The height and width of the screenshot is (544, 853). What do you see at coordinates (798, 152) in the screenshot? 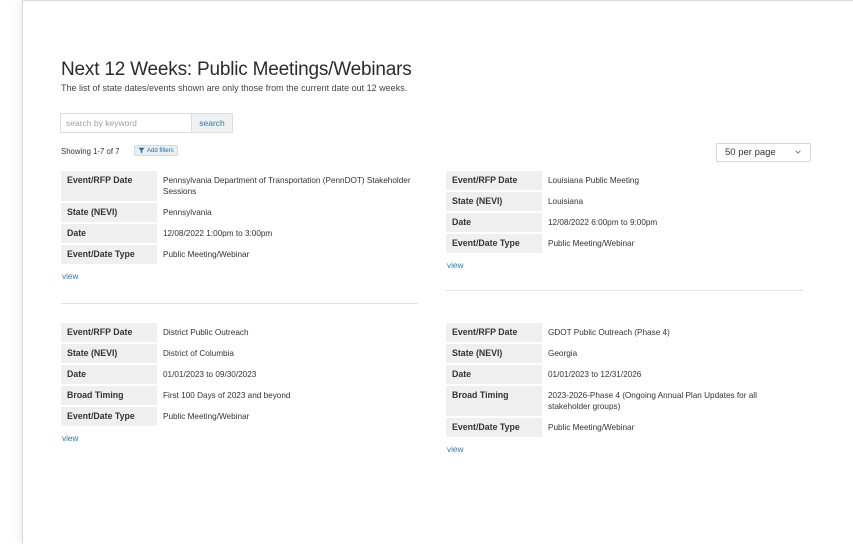
I see `chevron-down-icon` at bounding box center [798, 152].